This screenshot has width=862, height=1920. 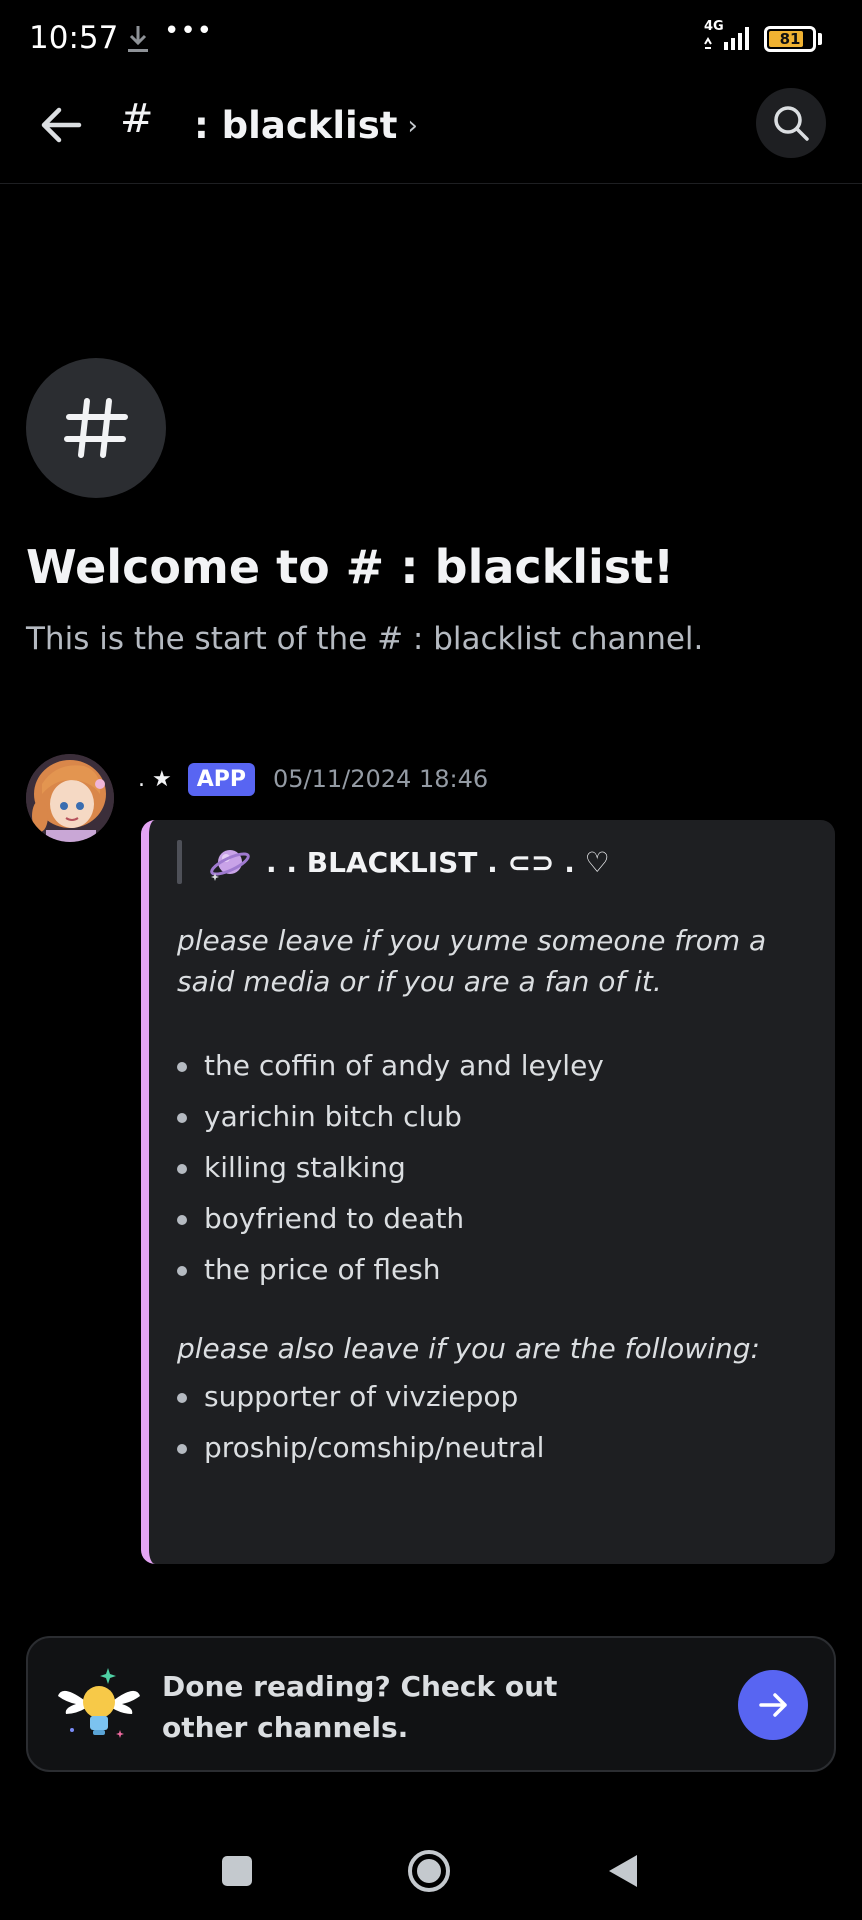 What do you see at coordinates (99, 1705) in the screenshot?
I see `winged-lightbulb-icon` at bounding box center [99, 1705].